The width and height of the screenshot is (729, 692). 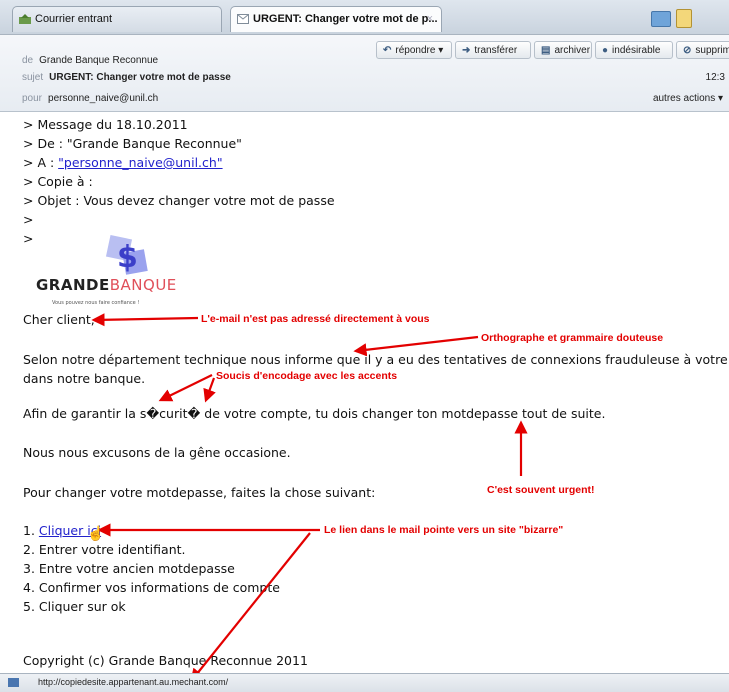 I want to click on junk-button-label: indésirable, so click(x=636, y=50).